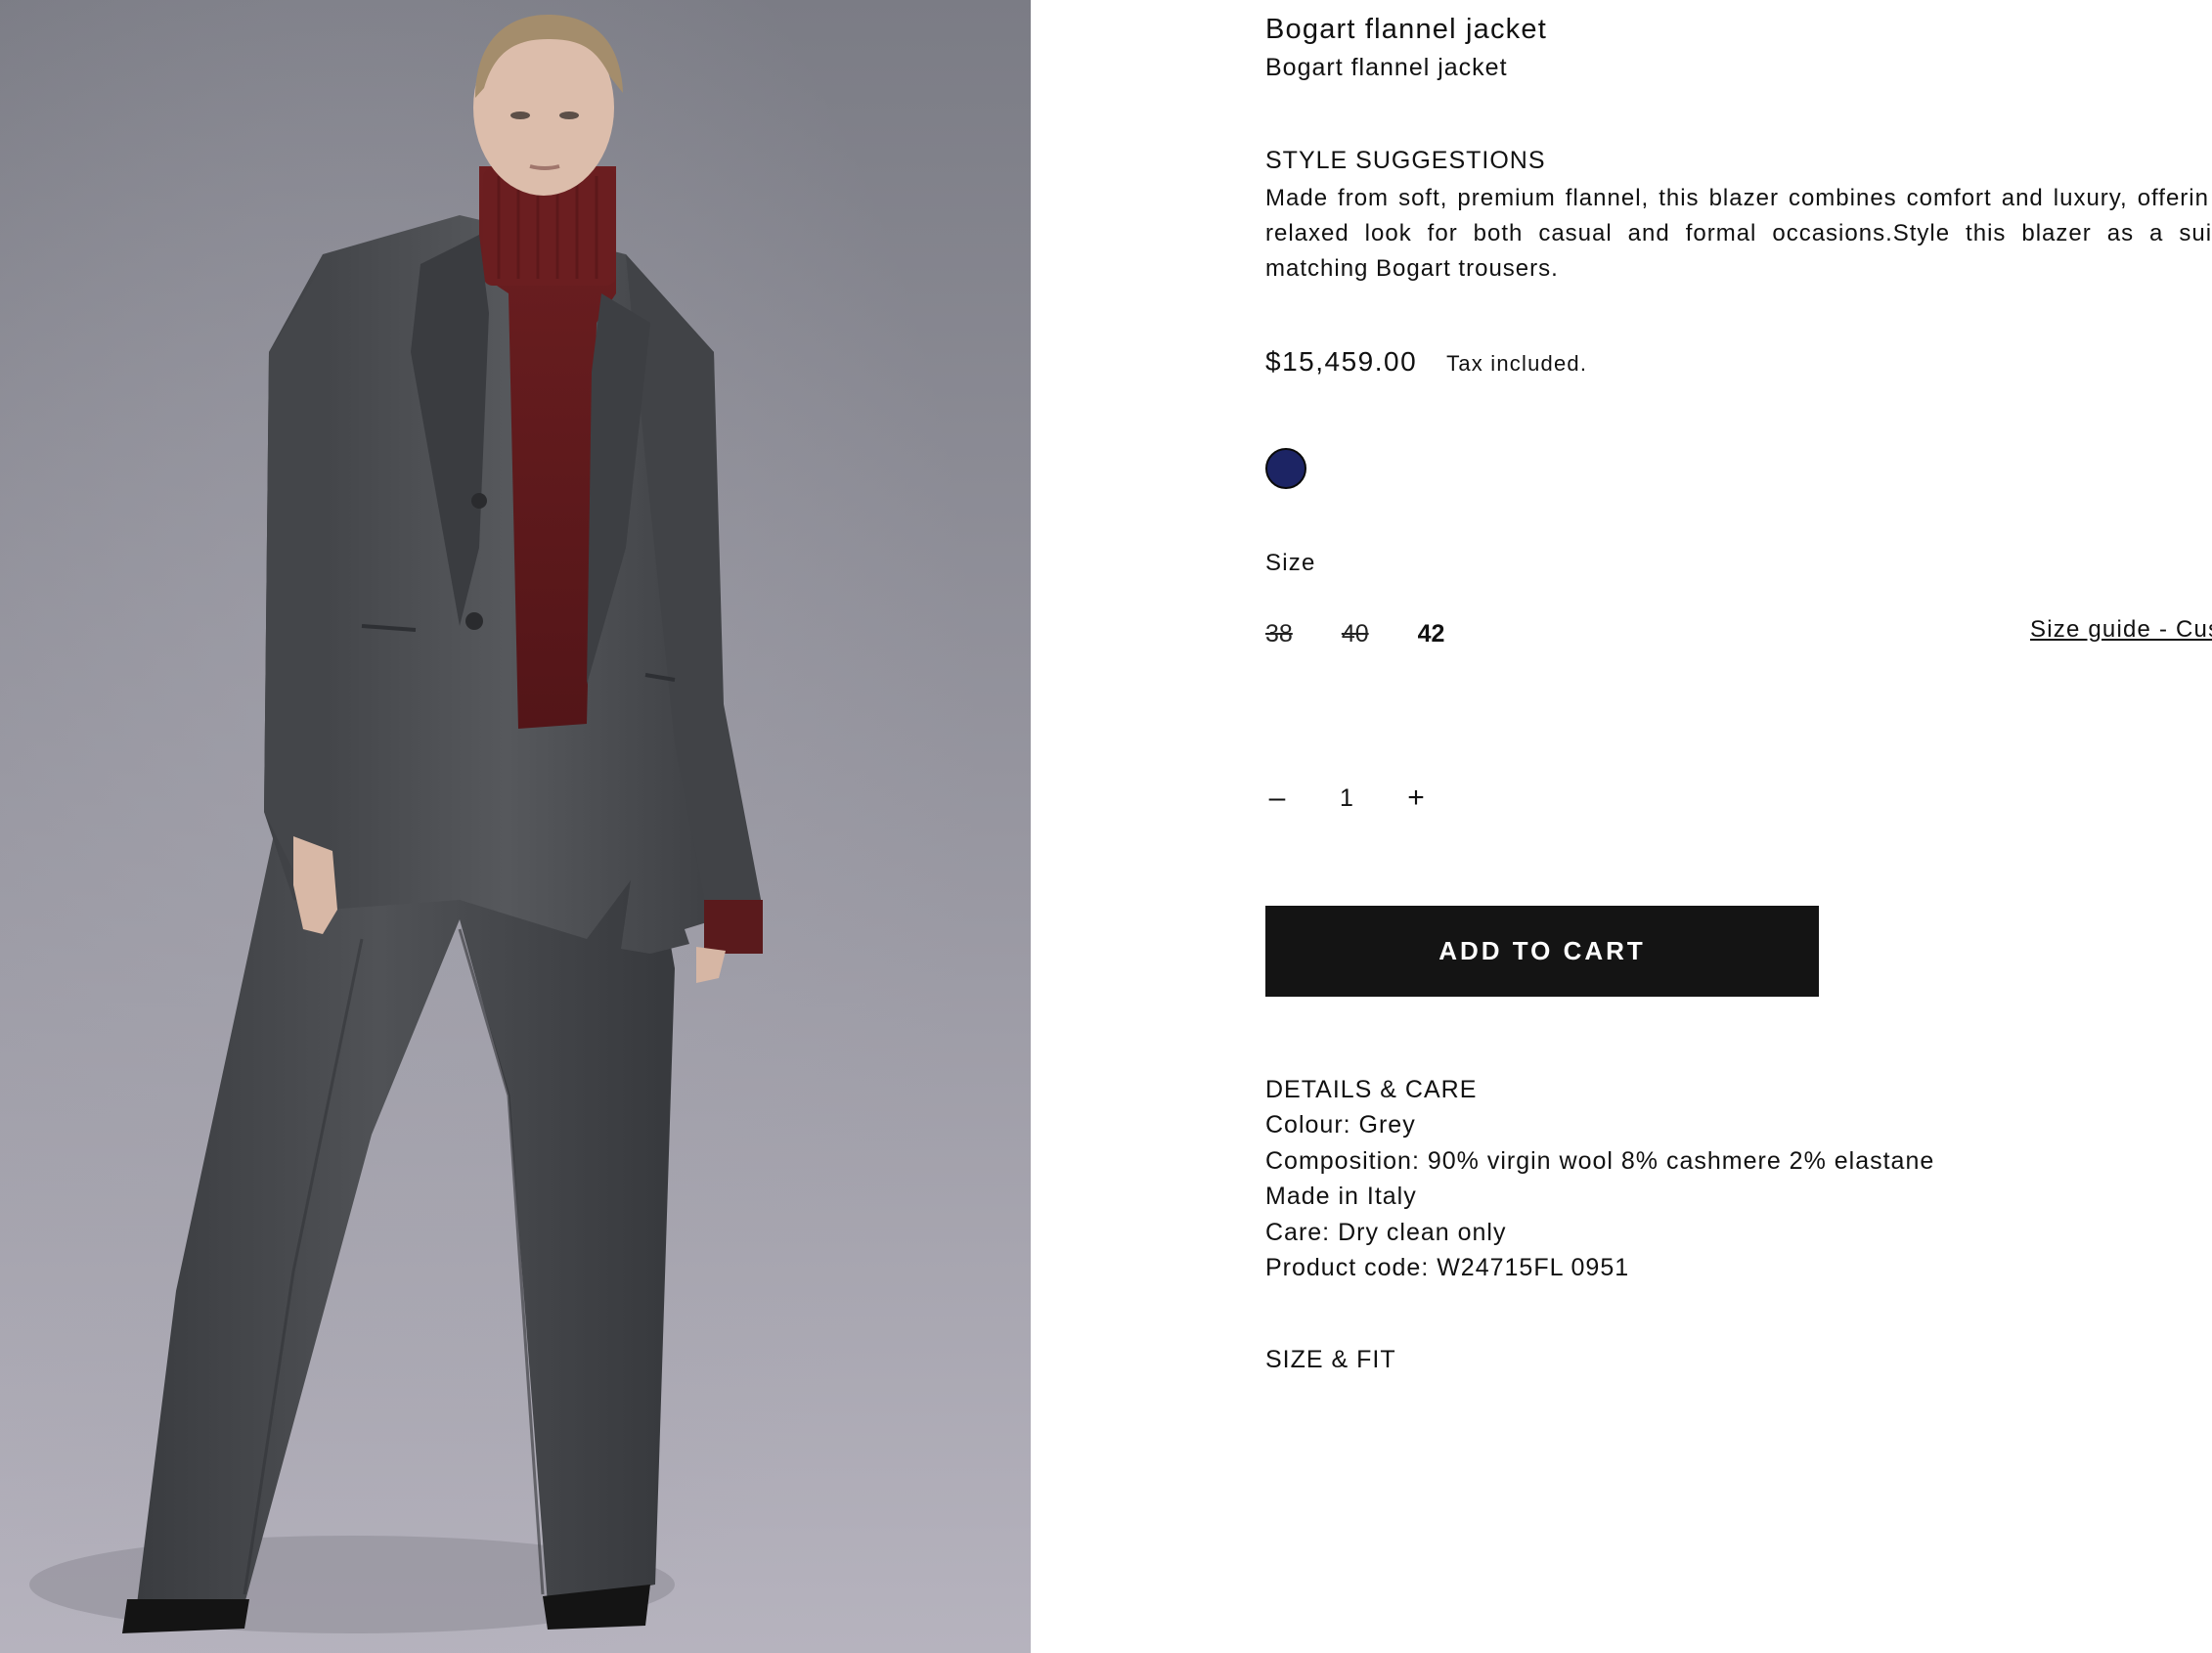 The height and width of the screenshot is (1653, 2212). I want to click on style-suggestions-heading: STYLE SUGGESTIONS, so click(1405, 160).